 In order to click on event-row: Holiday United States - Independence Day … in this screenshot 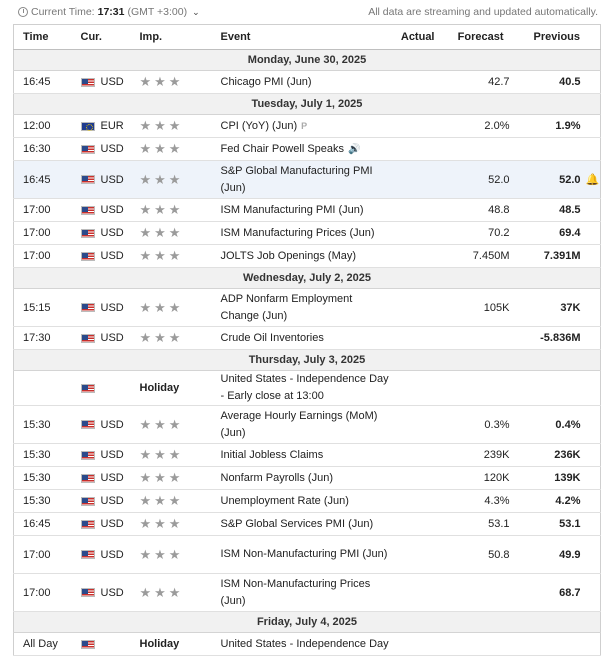, I will do `click(307, 388)`.